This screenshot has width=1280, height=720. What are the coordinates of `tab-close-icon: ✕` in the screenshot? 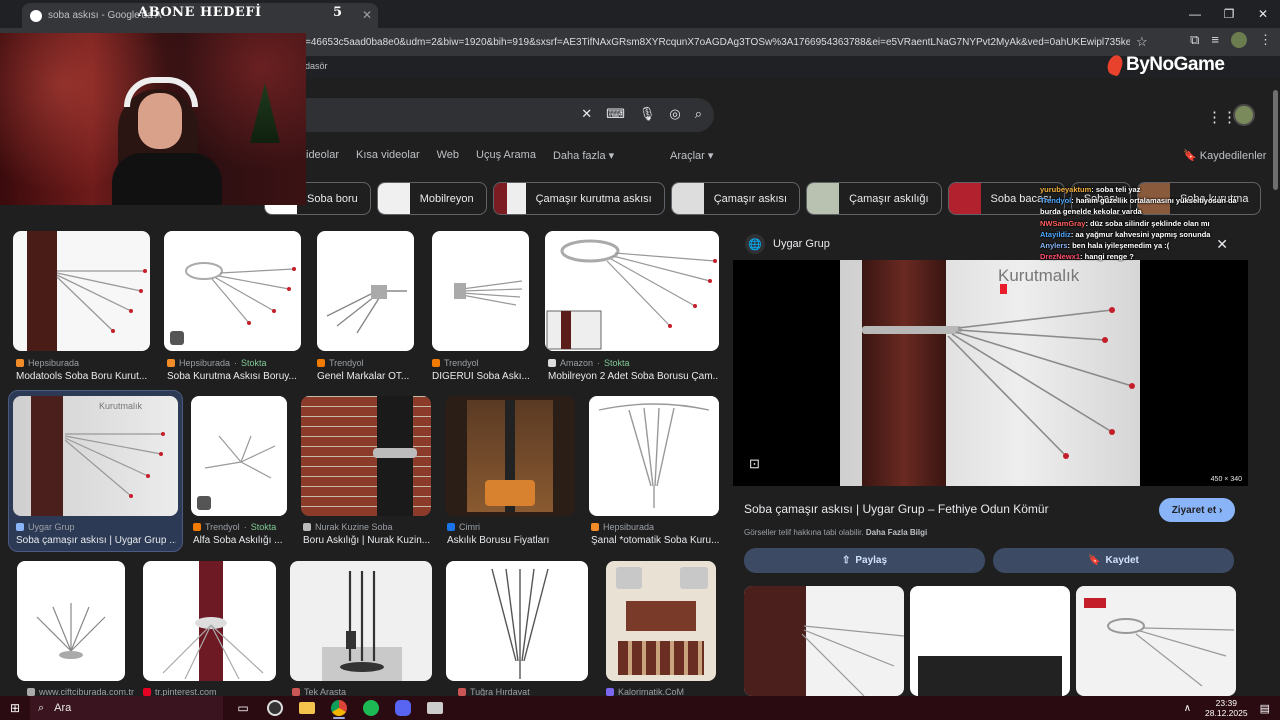 It's located at (367, 15).